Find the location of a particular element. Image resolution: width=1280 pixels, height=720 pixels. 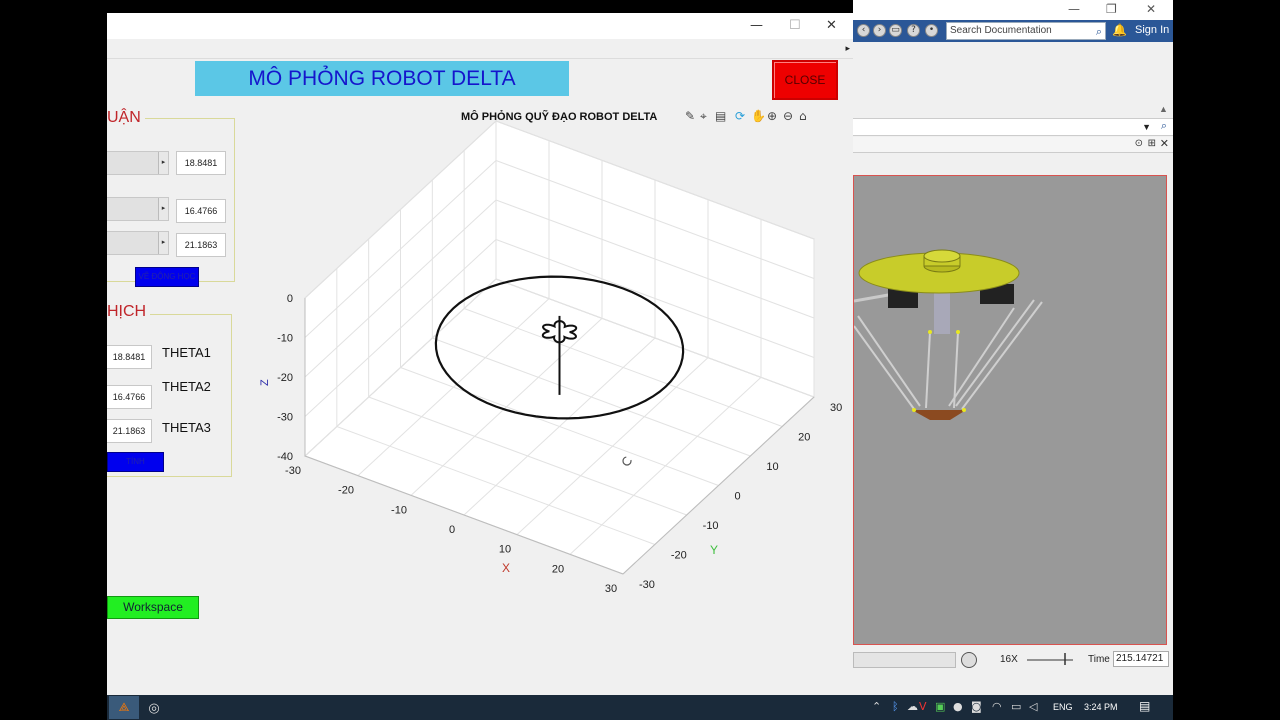

x-tick-label: 30 is located at coordinates (611, 589).